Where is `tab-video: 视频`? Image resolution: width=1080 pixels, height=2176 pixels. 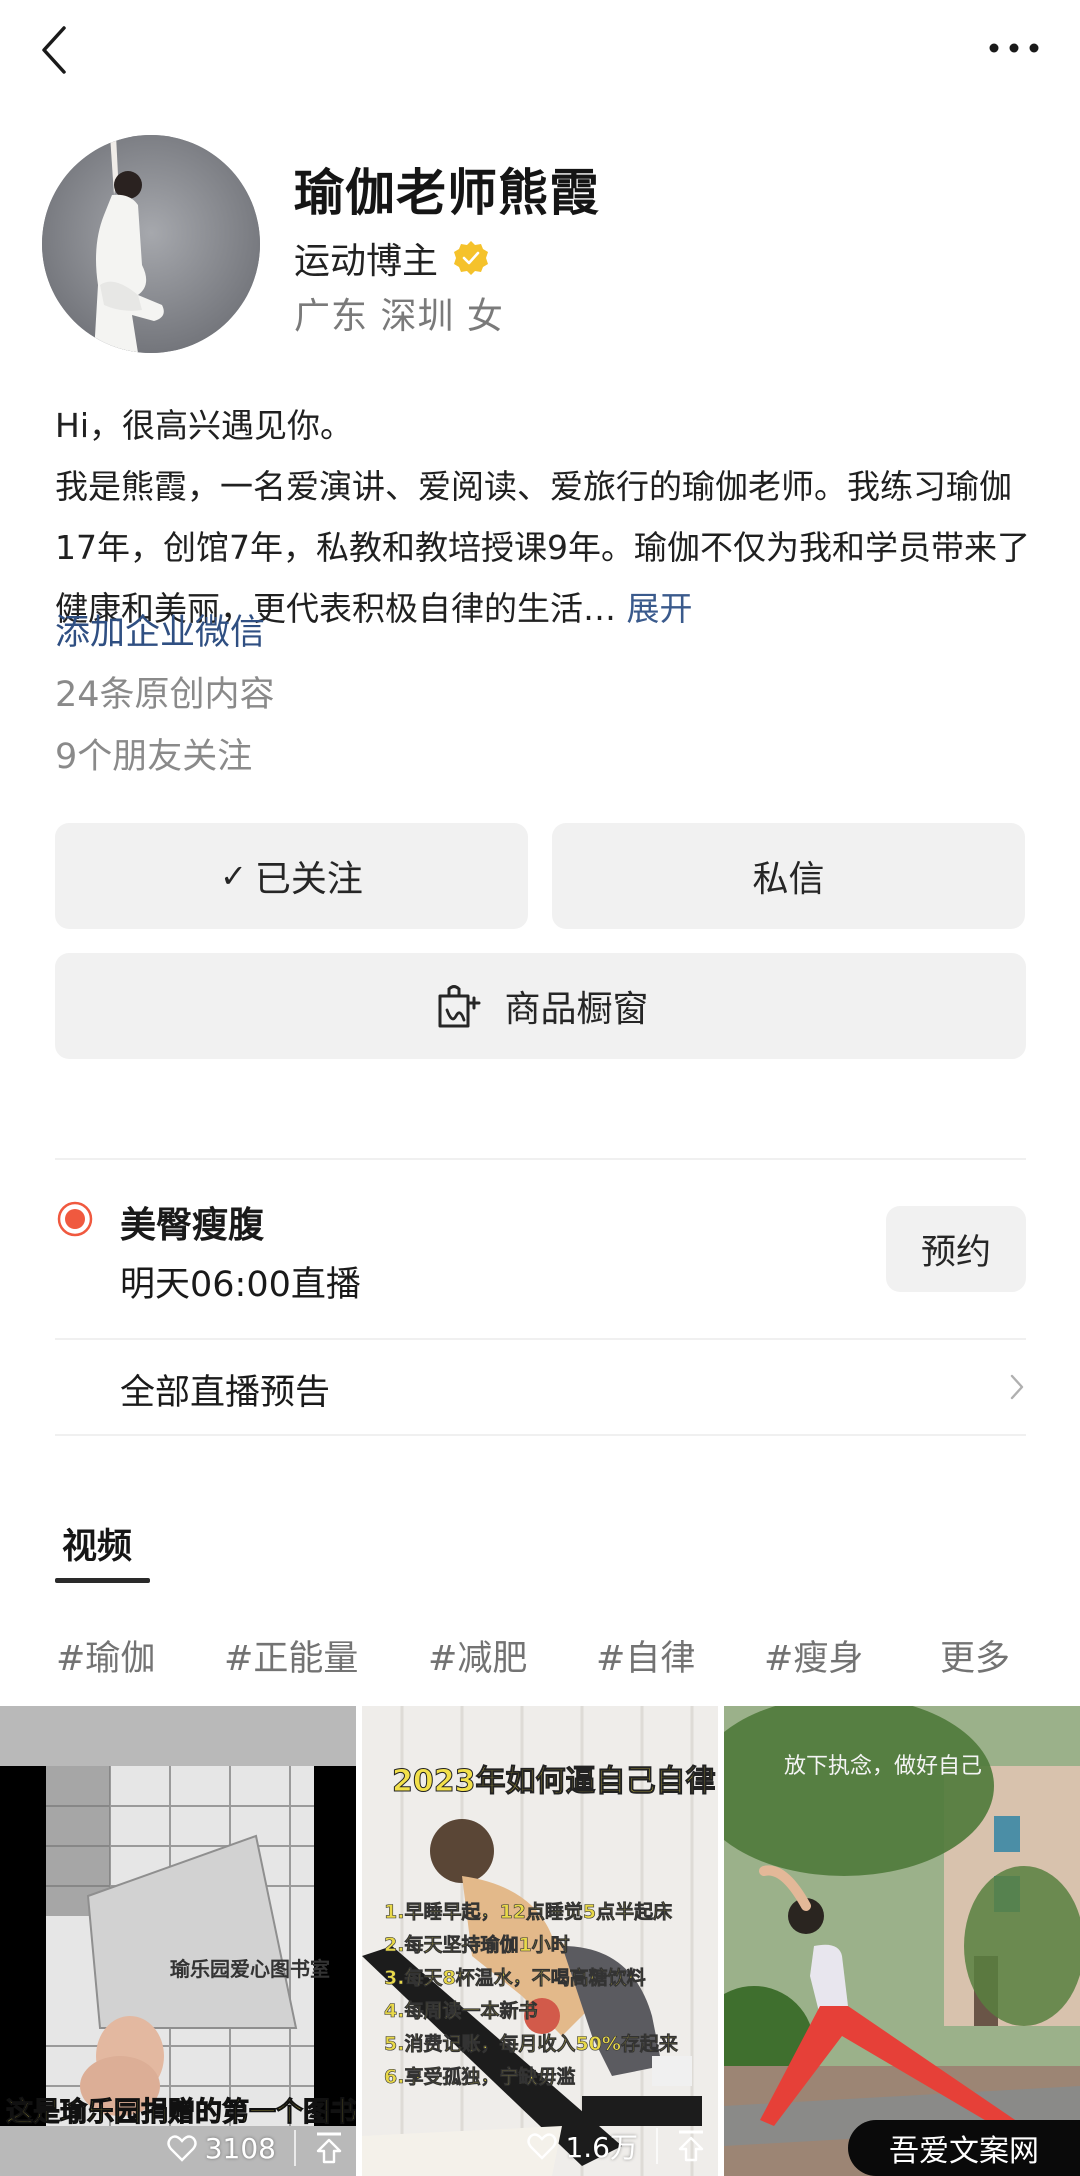 tab-video: 视频 is located at coordinates (97, 1543).